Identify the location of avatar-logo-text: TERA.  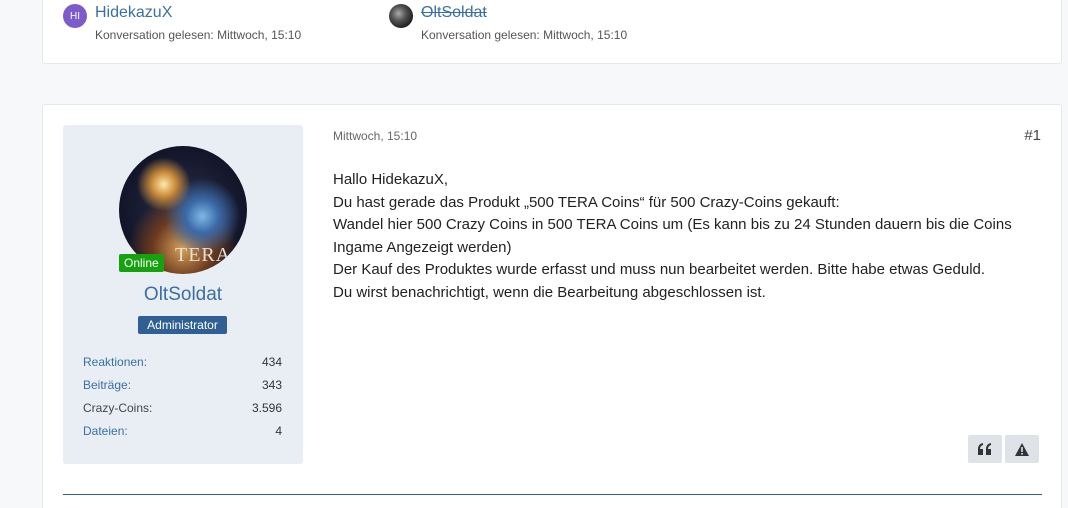
(203, 255).